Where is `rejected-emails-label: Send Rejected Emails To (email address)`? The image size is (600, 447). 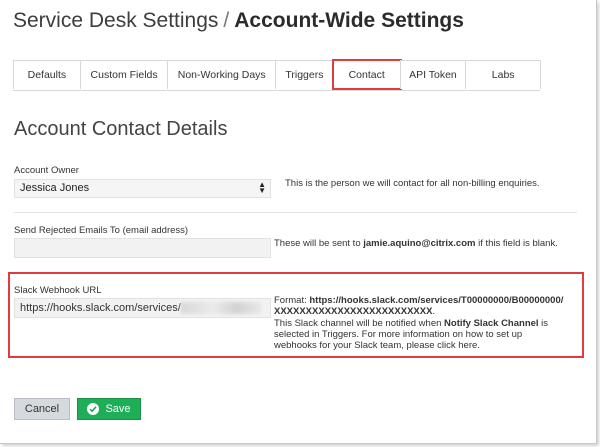
rejected-emails-label: Send Rejected Emails To (email address) is located at coordinates (101, 230).